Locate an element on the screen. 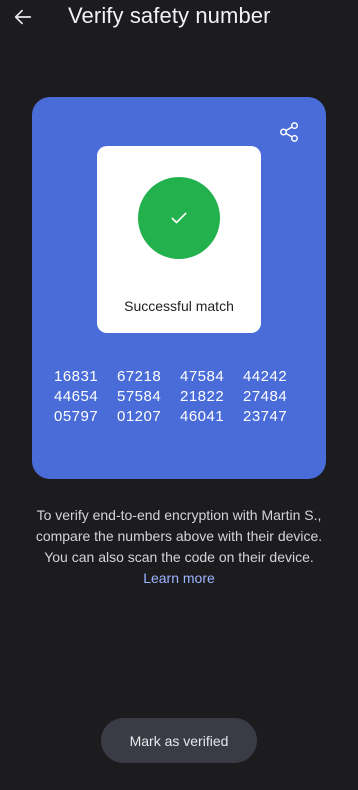 This screenshot has width=358, height=790. arrow-left-icon is located at coordinates (23, 17).